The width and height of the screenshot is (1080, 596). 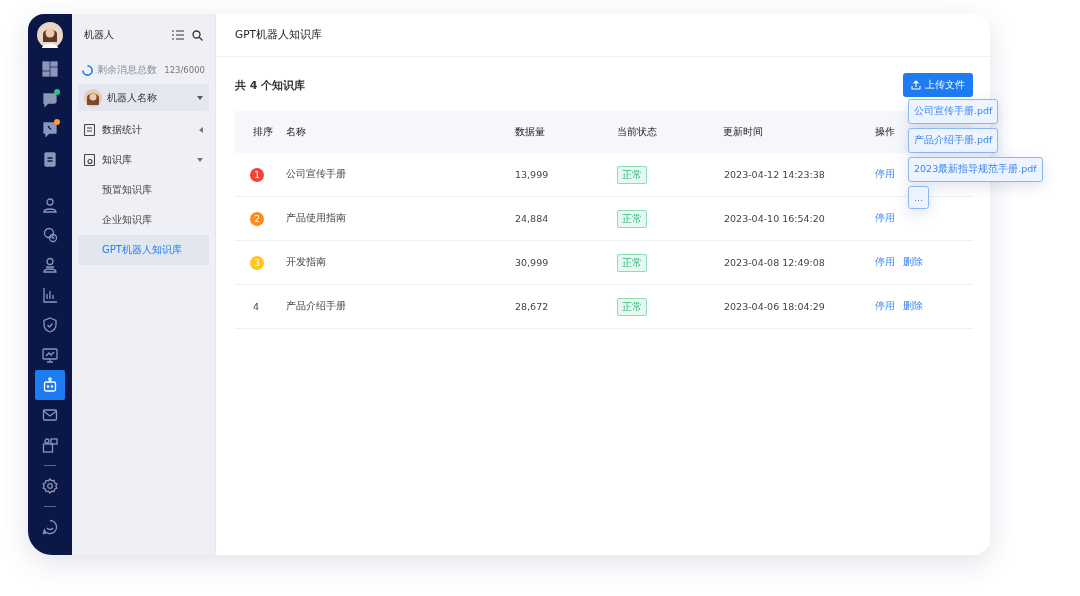 What do you see at coordinates (50, 415) in the screenshot?
I see `mail-icon` at bounding box center [50, 415].